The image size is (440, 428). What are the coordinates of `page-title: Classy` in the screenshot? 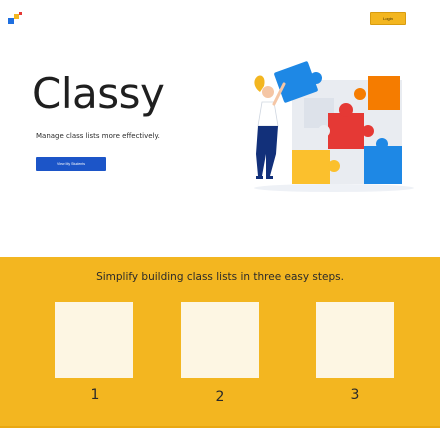 It's located at (98, 93).